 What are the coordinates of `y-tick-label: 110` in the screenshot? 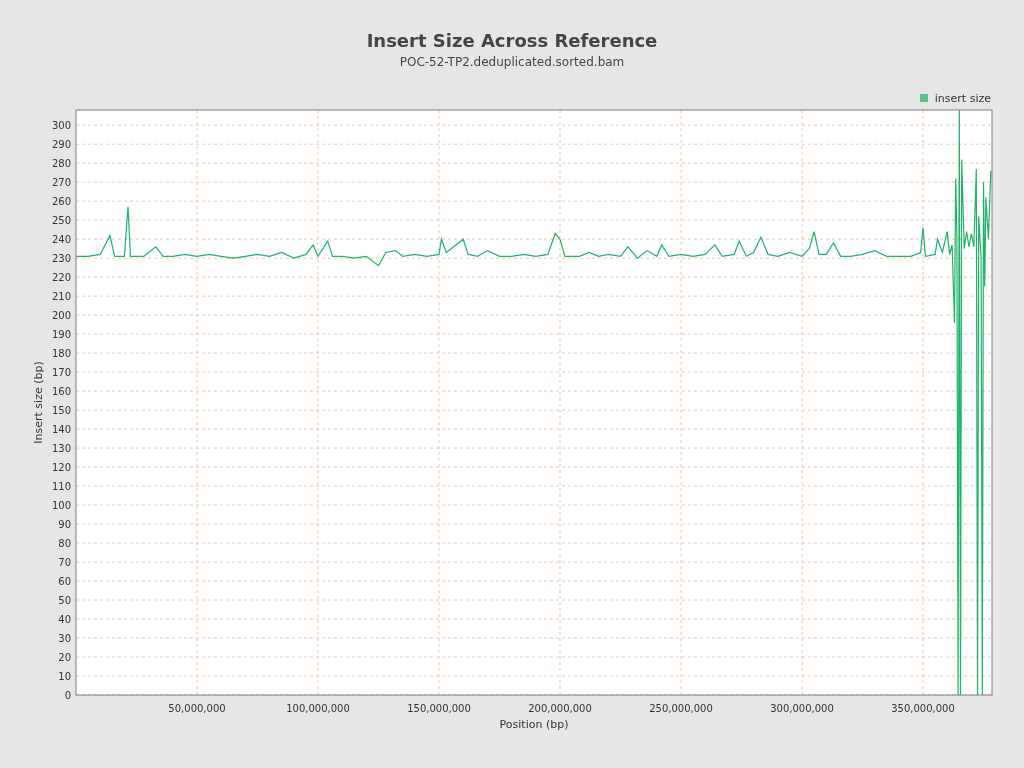 It's located at (61, 486).